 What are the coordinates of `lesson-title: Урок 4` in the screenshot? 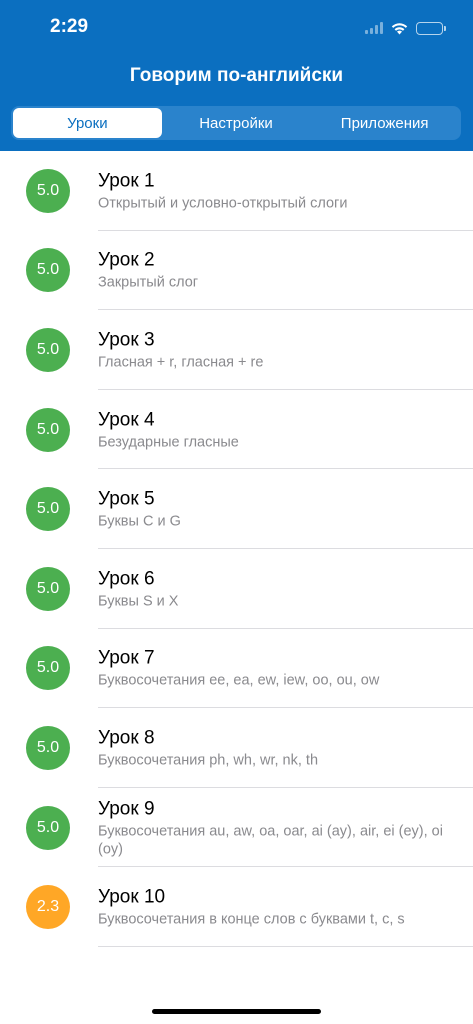 It's located at (126, 420).